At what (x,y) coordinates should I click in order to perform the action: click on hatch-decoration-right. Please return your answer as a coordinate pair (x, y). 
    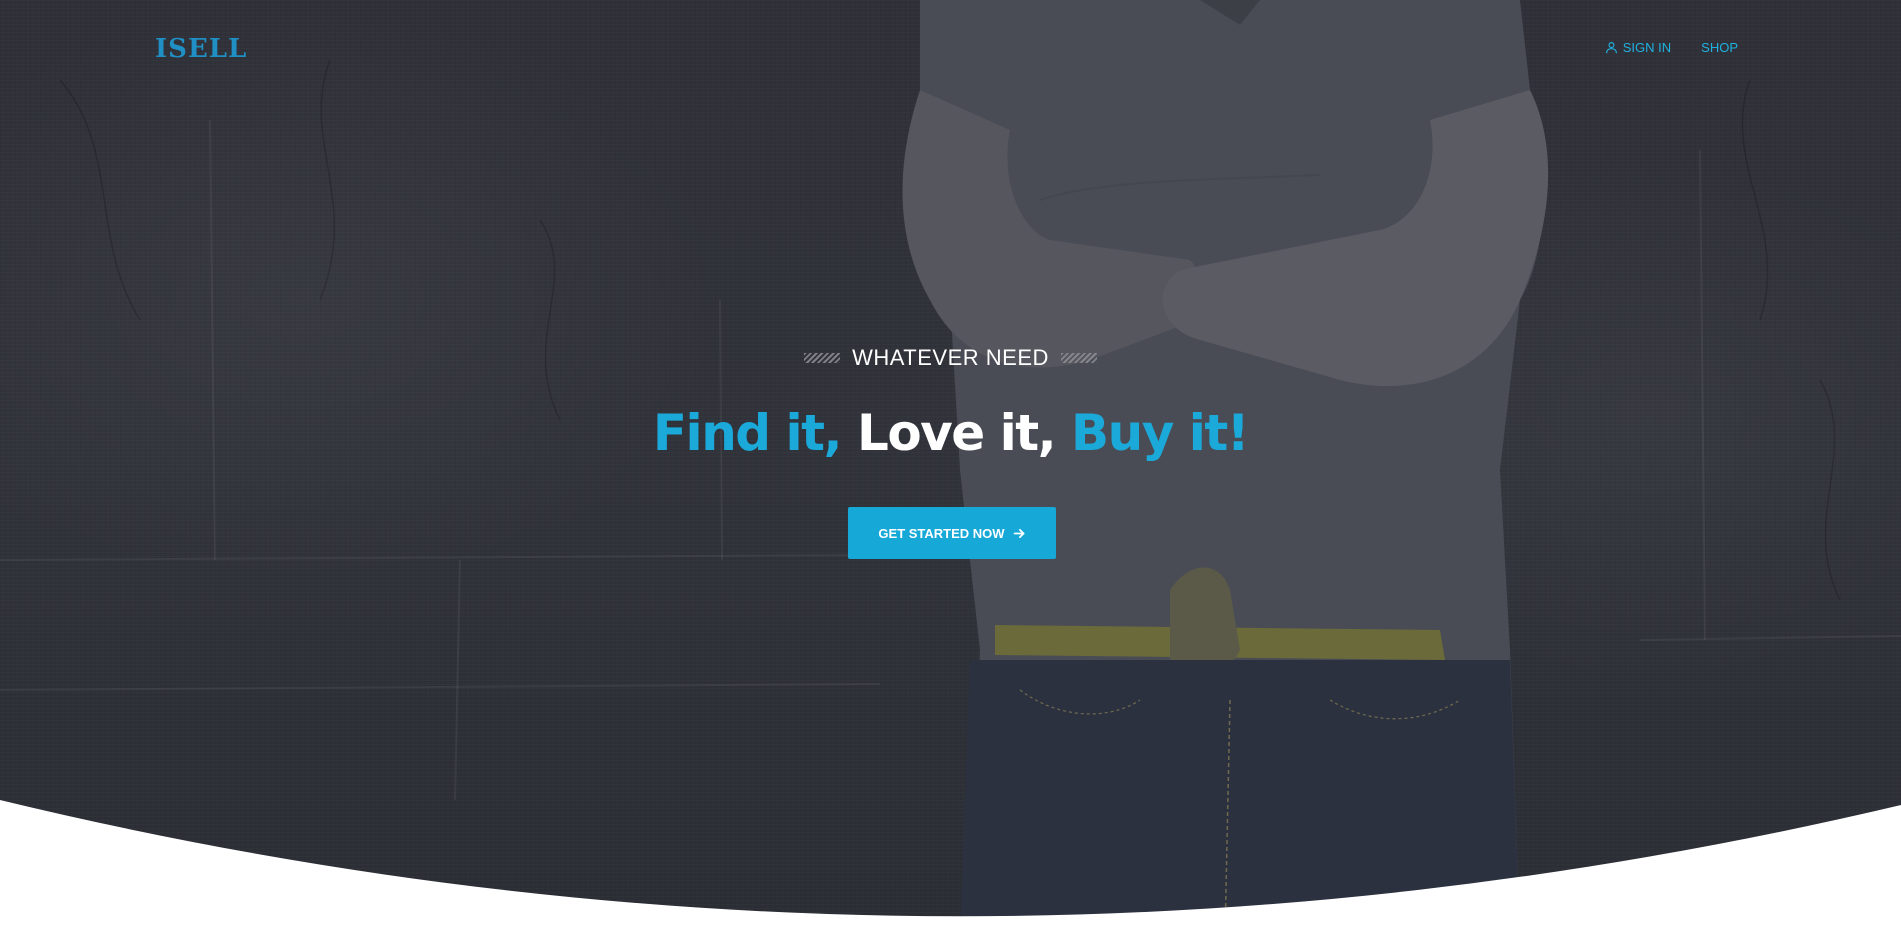
    Looking at the image, I should click on (1078, 358).